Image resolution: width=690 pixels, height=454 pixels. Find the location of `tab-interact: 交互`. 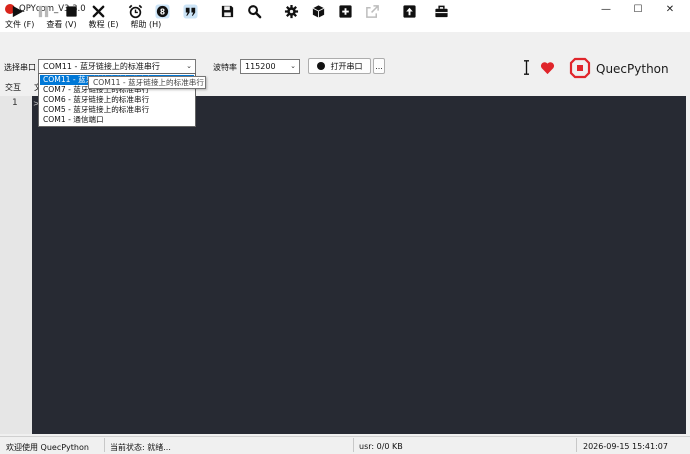

tab-interact: 交互 is located at coordinates (13, 87).